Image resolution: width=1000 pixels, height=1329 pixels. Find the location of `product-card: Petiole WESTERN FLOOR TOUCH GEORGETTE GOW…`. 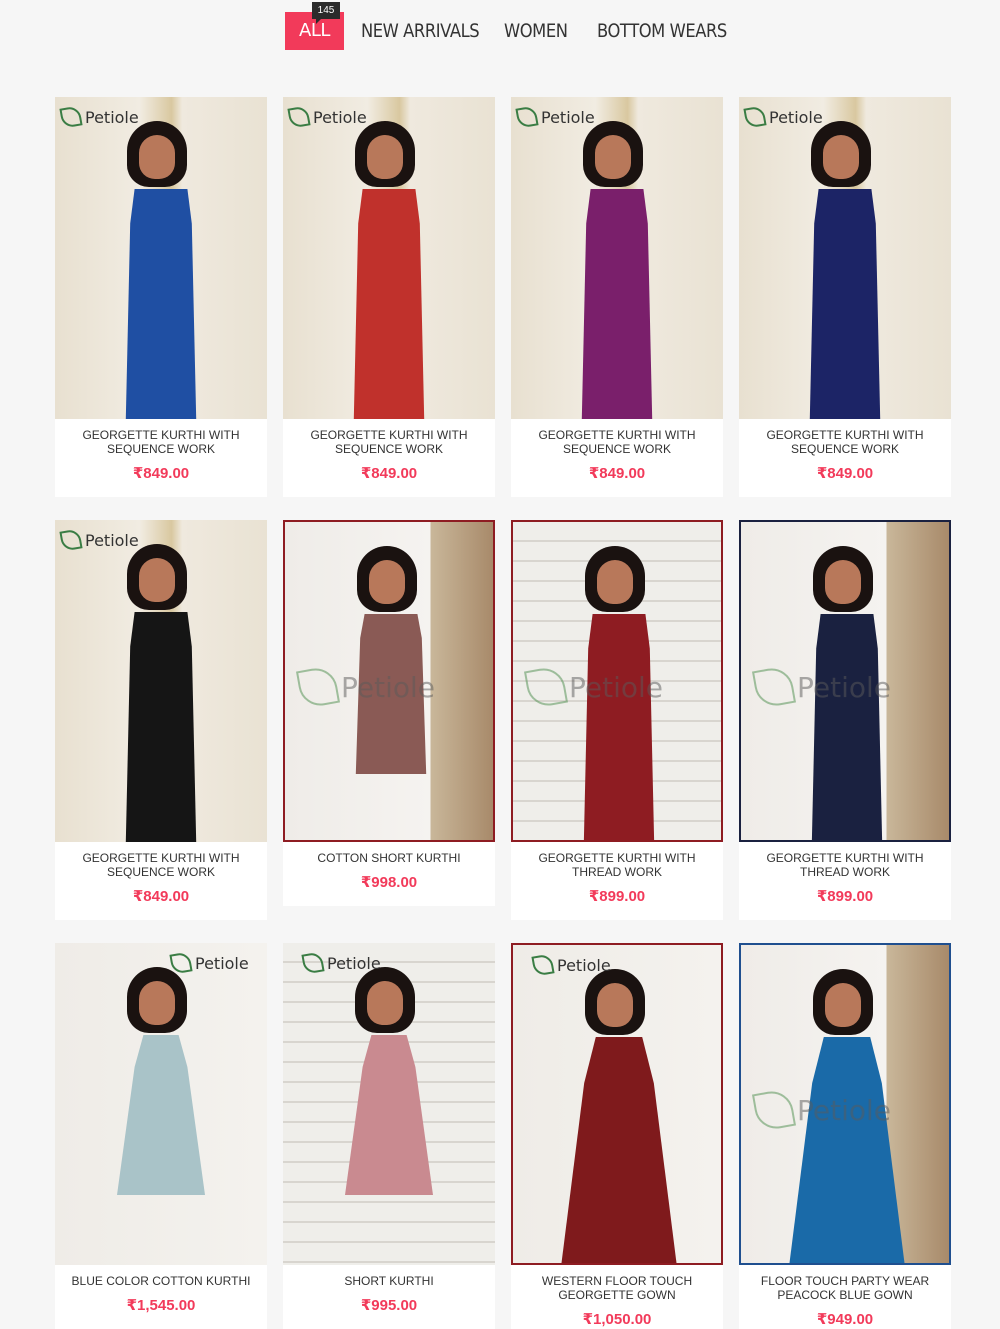

product-card: Petiole WESTERN FLOOR TOUCH GEORGETTE GOW… is located at coordinates (617, 1136).